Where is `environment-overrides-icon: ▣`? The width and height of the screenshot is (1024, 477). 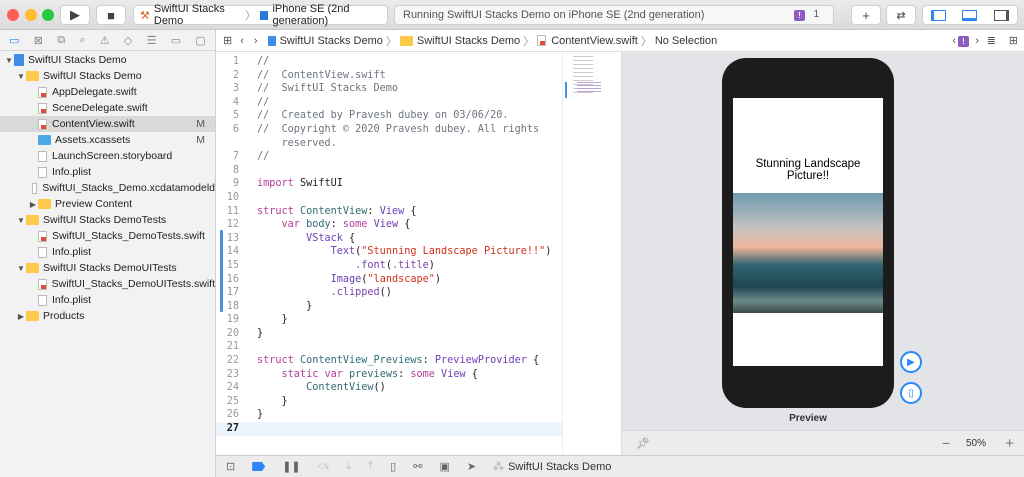
environment-overrides-icon: ▣ is located at coordinates (444, 466).